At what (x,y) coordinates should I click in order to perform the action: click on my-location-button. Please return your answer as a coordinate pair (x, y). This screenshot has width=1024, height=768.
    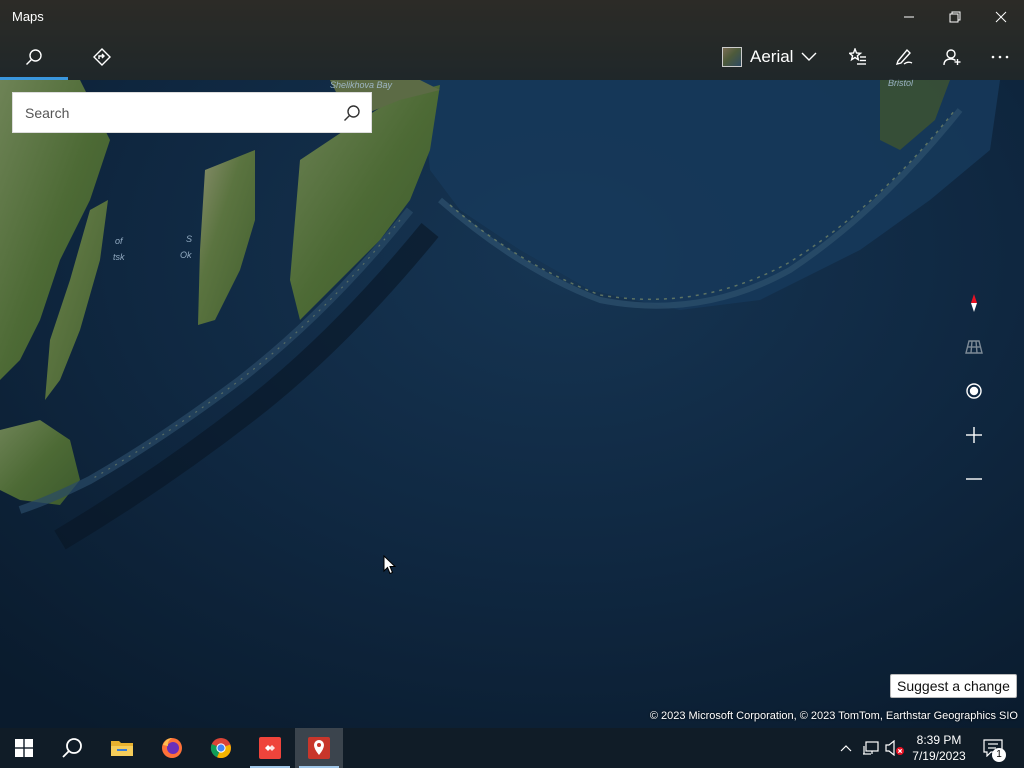
    Looking at the image, I should click on (974, 391).